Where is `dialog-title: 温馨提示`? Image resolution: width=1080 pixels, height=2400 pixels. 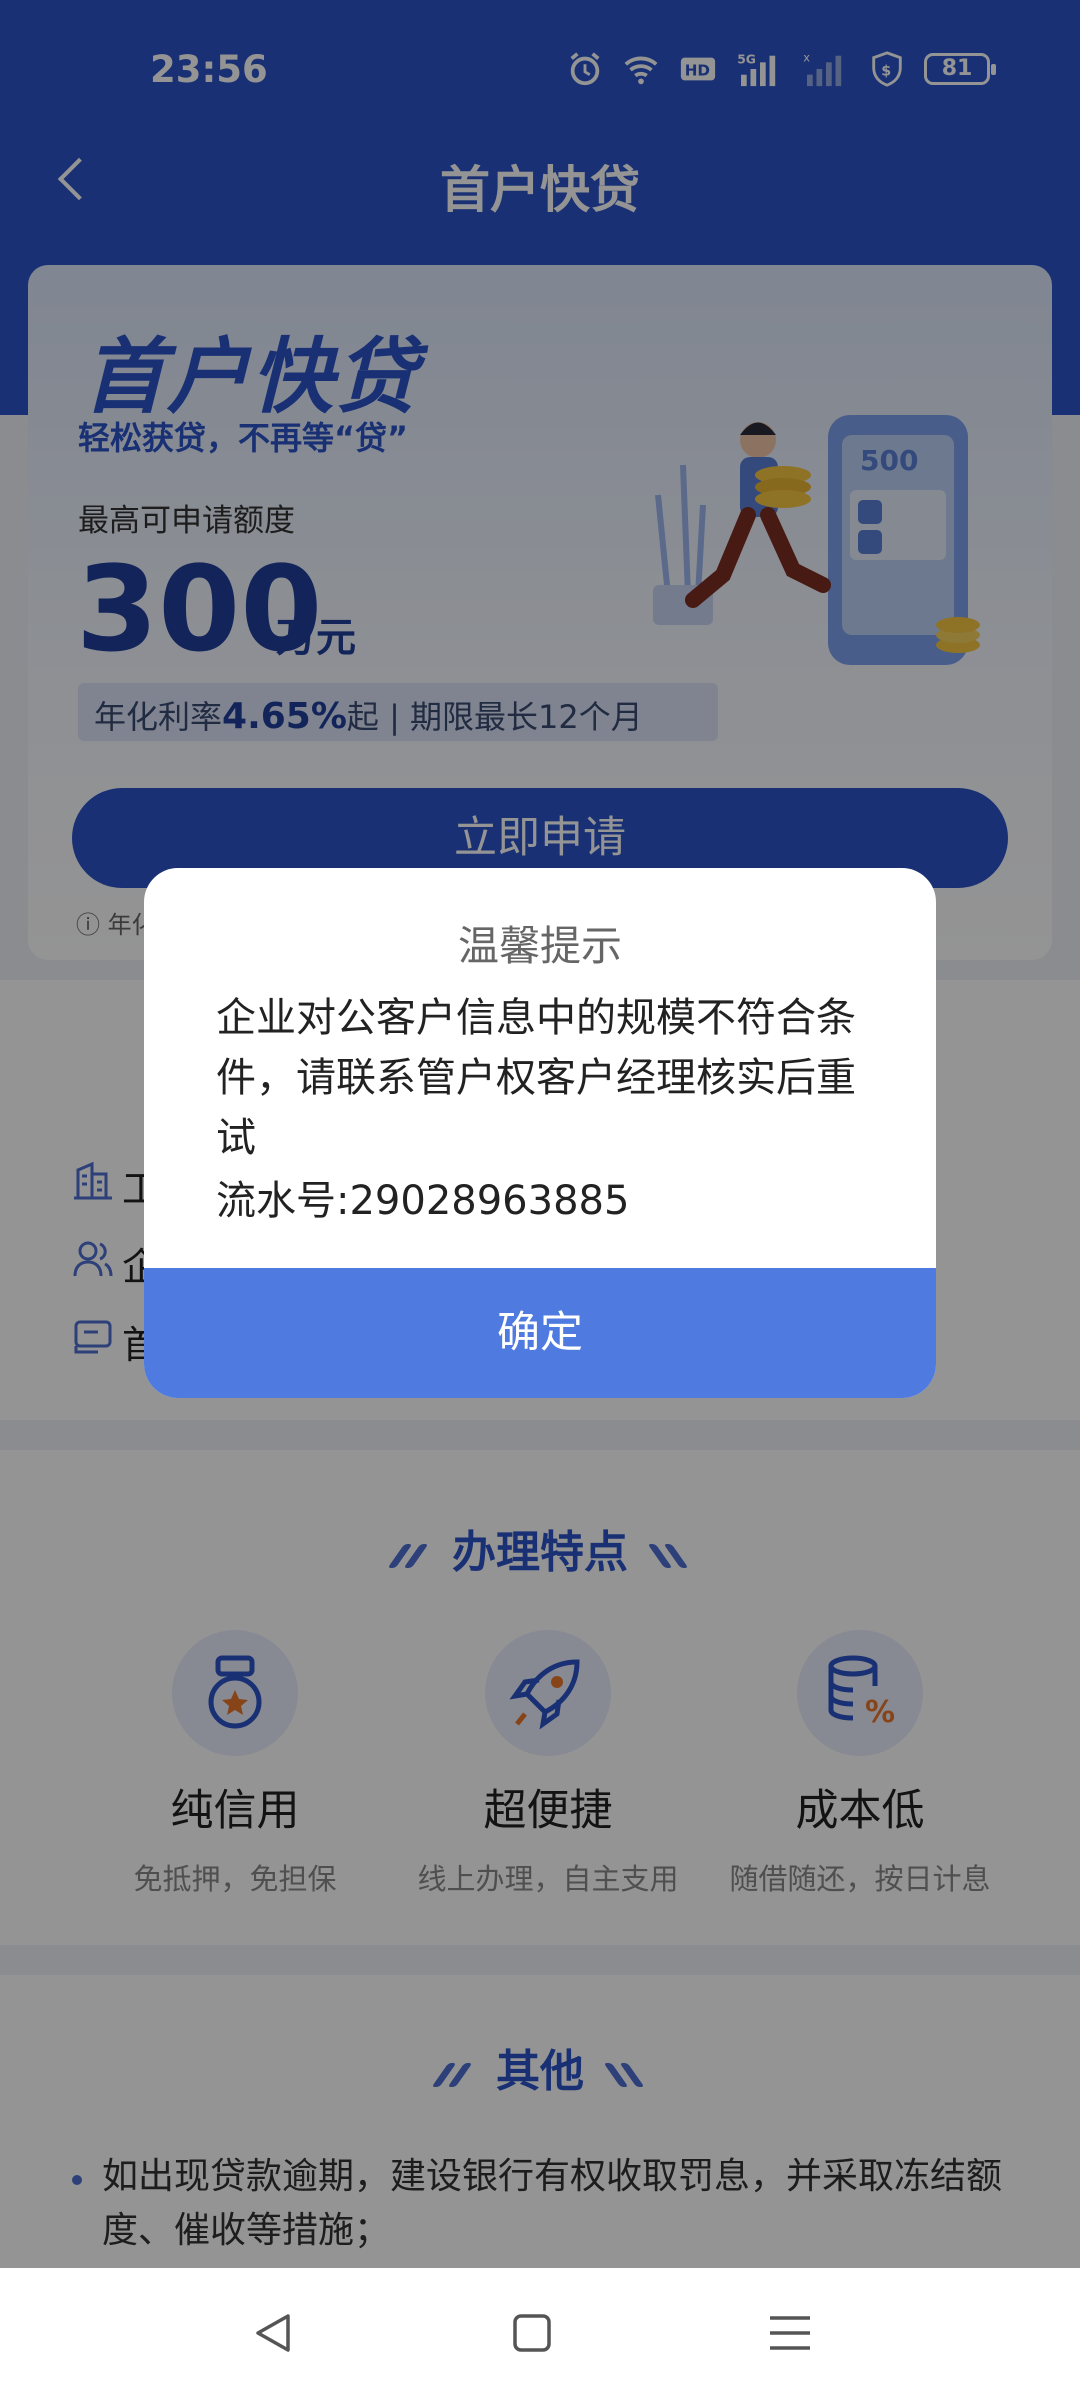
dialog-title: 温馨提示 is located at coordinates (540, 946).